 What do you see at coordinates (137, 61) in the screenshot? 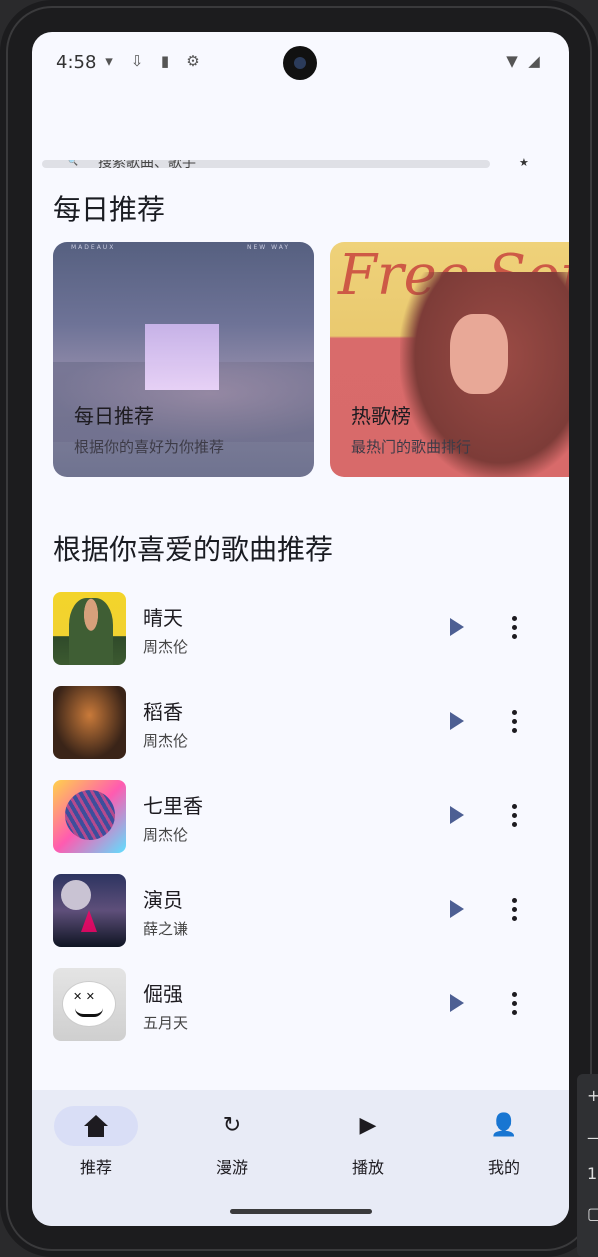
I see `download-icon: ⇩` at bounding box center [137, 61].